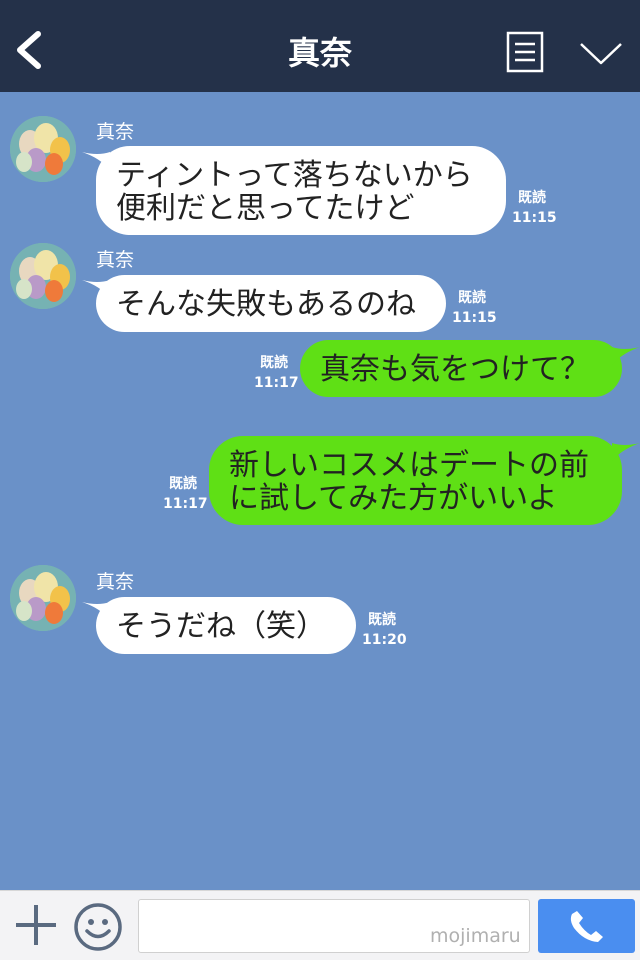 The image size is (640, 960). I want to click on notes-icon, so click(525, 52).